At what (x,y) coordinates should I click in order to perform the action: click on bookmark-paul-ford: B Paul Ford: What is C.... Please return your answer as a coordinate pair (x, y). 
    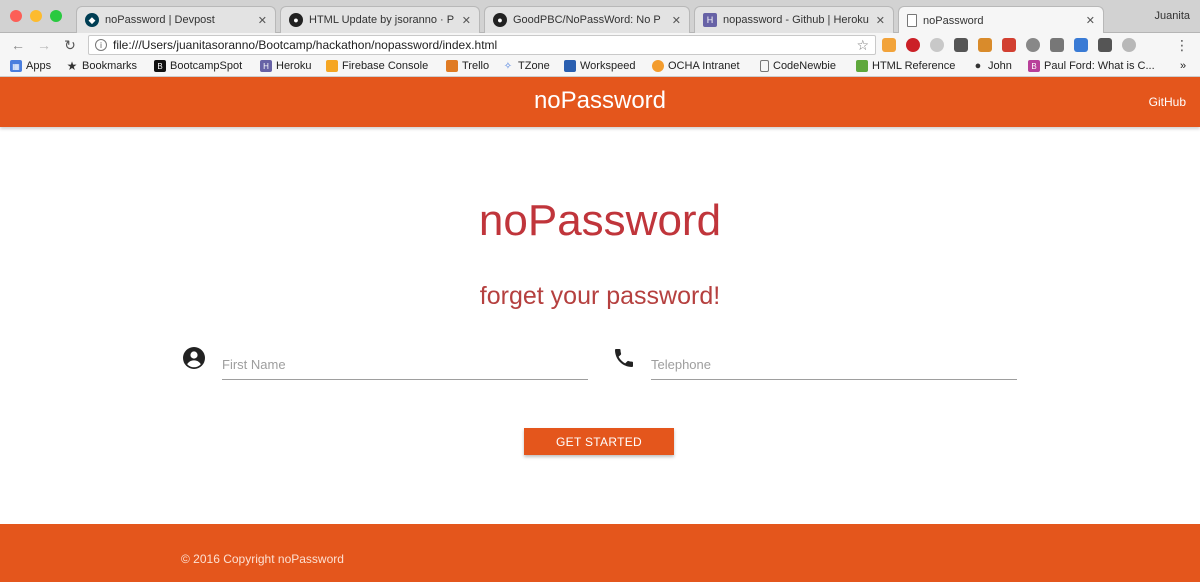
    Looking at the image, I should click on (1091, 66).